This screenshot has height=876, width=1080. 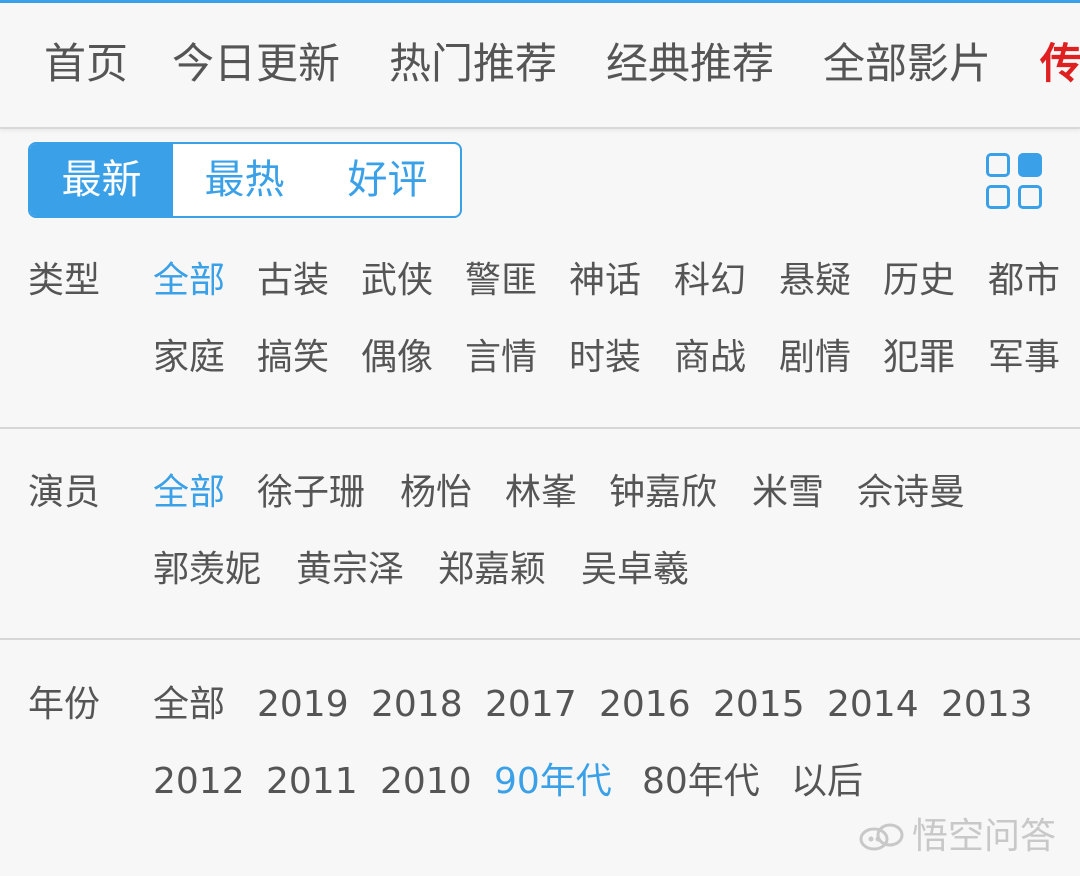 I want to click on filter-chip-year: 2010, so click(x=426, y=782).